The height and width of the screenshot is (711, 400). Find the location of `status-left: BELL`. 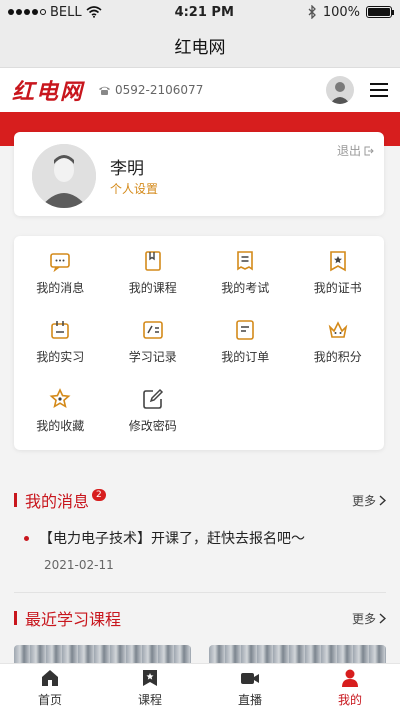

status-left: BELL is located at coordinates (55, 12).